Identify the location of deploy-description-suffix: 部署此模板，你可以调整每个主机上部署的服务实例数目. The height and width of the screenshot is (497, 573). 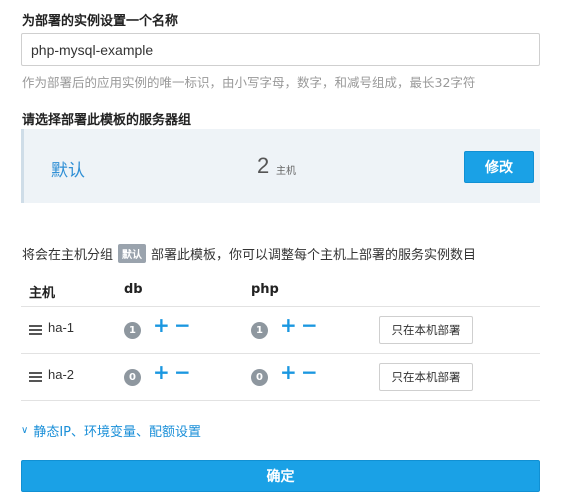
(314, 255).